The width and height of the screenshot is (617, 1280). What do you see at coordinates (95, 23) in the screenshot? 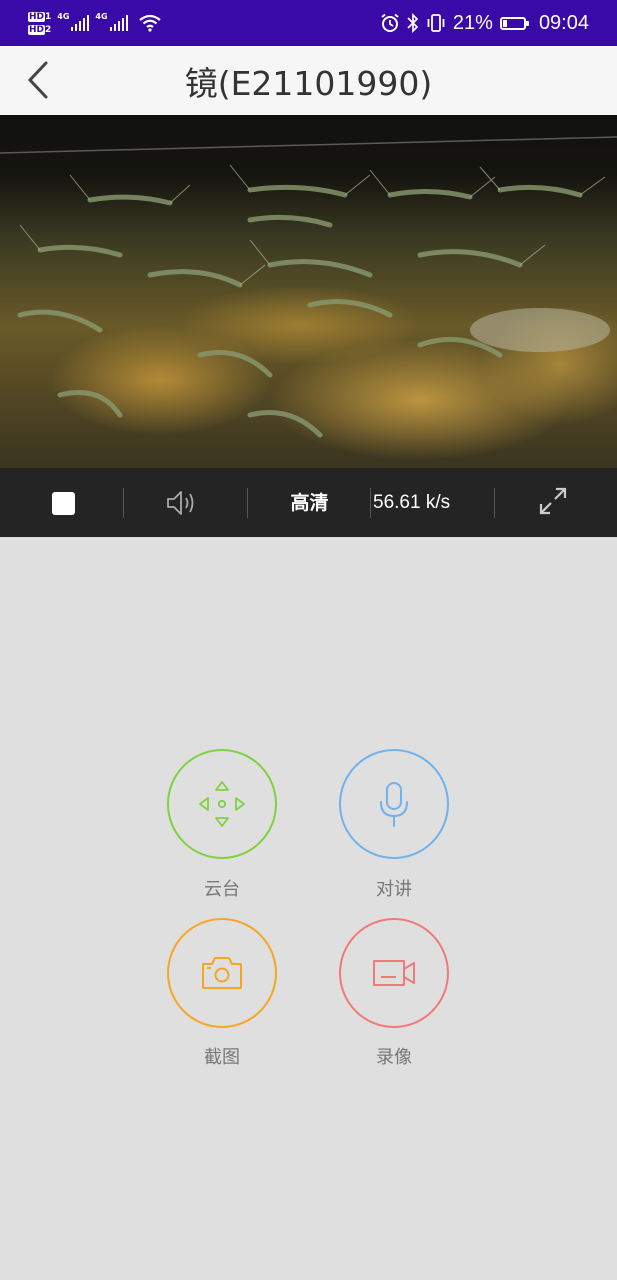
I see `status-left: HD1 HD2 4G 4G` at bounding box center [95, 23].